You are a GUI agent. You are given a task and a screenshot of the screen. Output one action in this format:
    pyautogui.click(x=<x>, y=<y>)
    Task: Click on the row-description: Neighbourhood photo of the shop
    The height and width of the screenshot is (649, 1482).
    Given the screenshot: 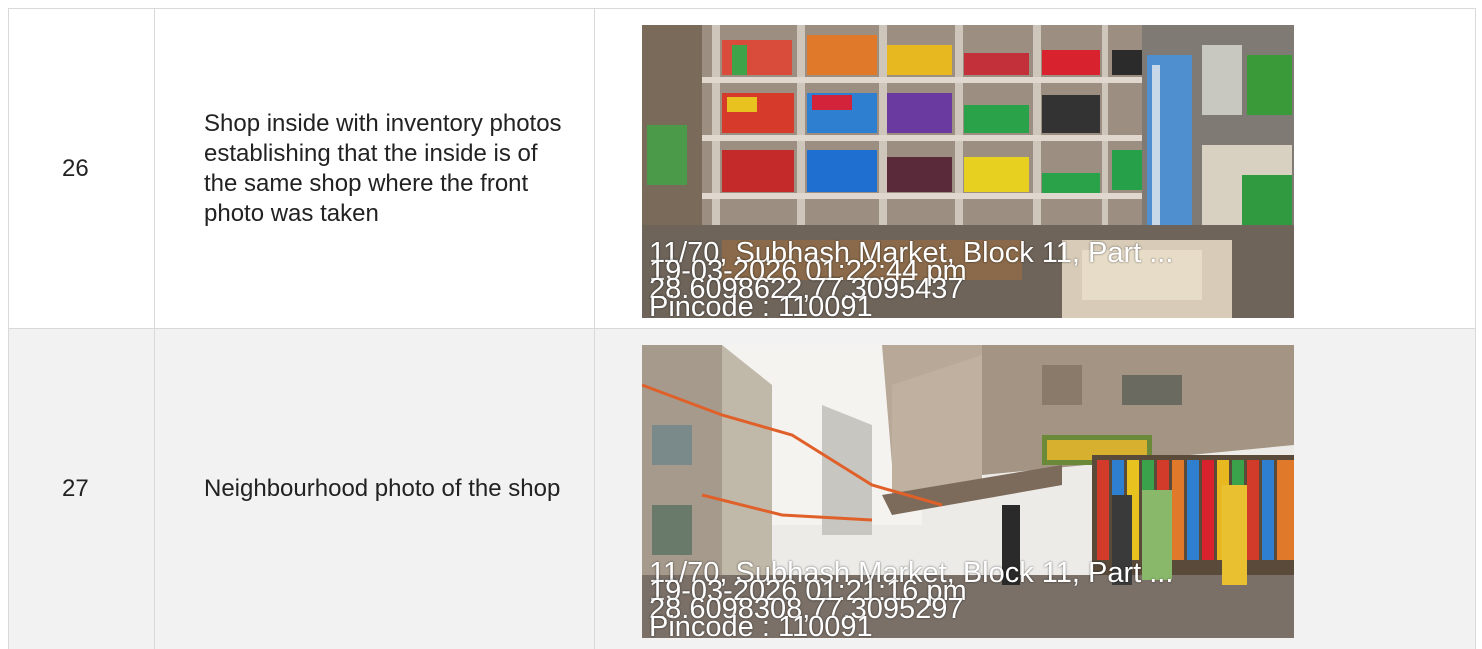 What is the action you would take?
    pyautogui.click(x=382, y=488)
    